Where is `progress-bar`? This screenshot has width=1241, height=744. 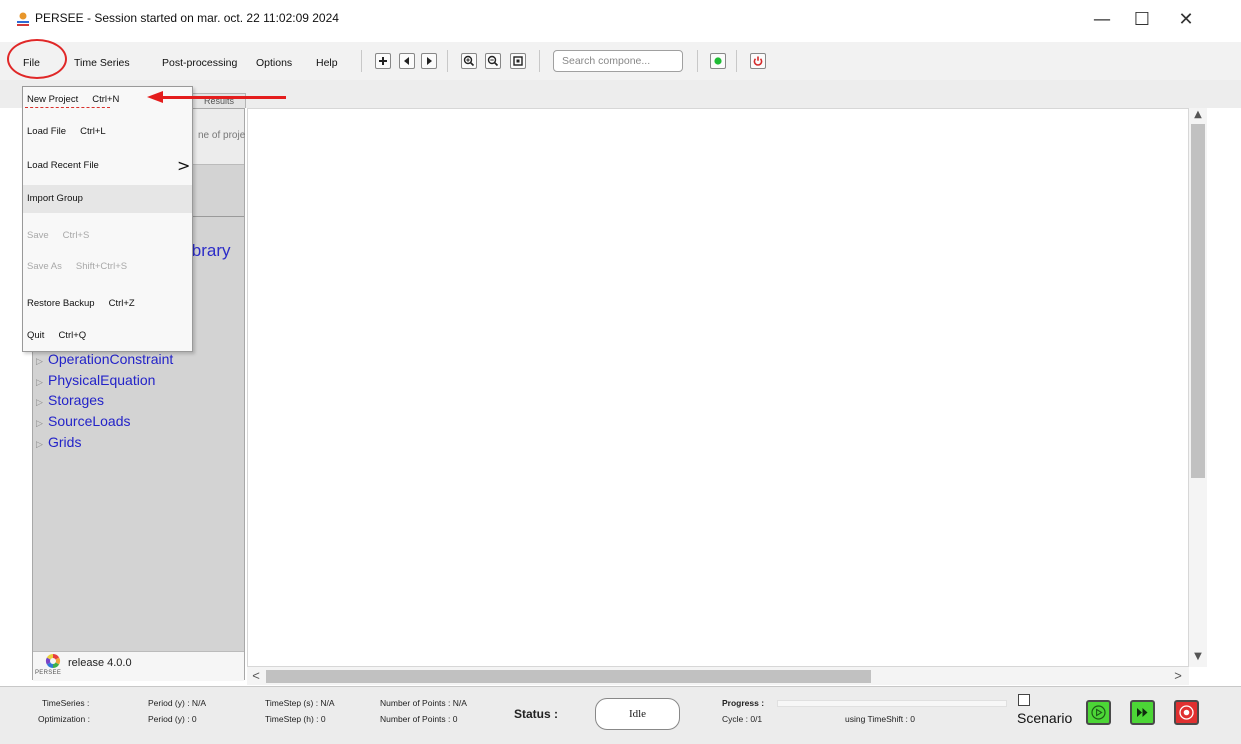 progress-bar is located at coordinates (892, 703).